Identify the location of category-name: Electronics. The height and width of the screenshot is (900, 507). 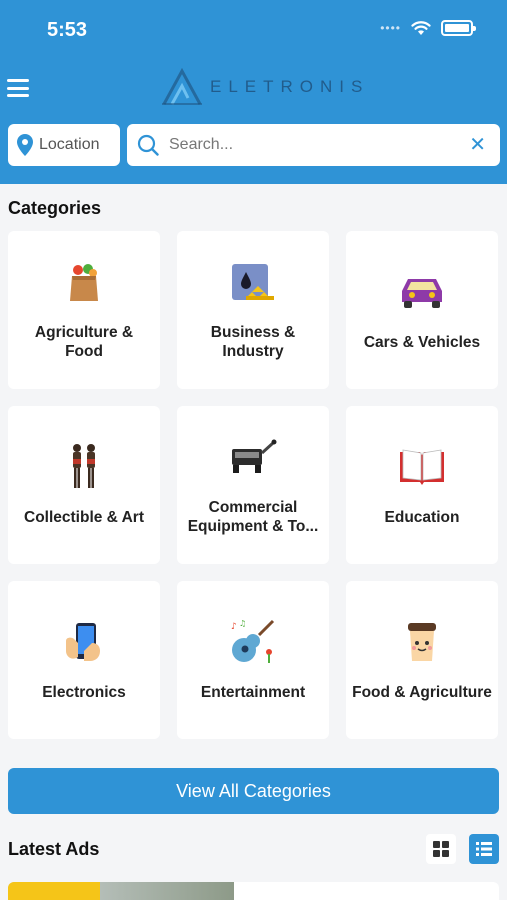
(84, 692).